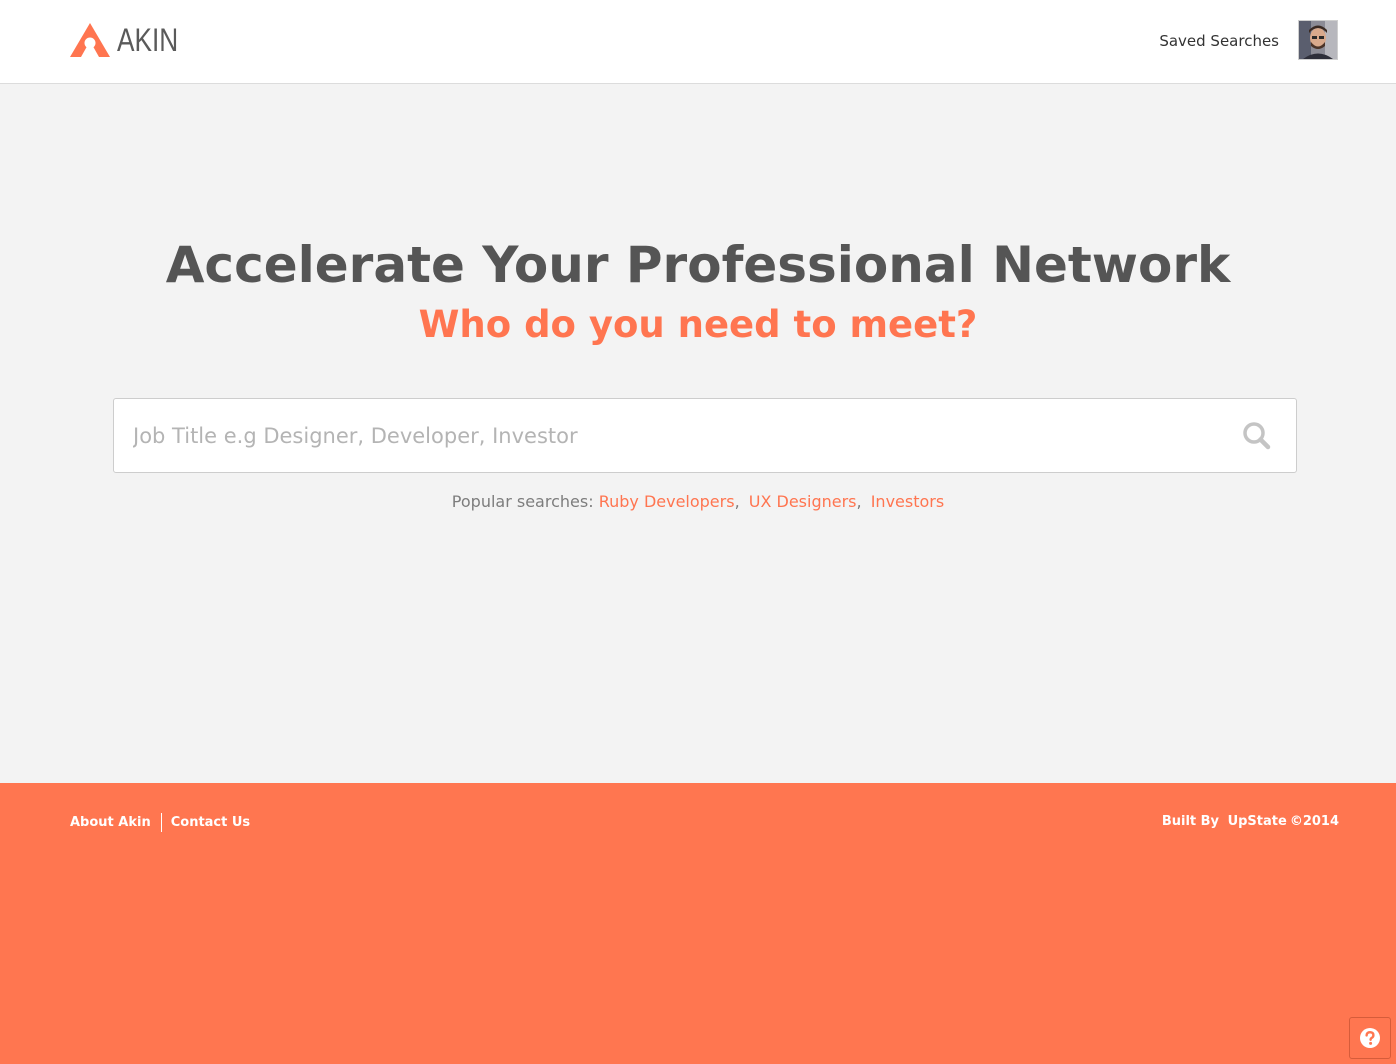 Image resolution: width=1396 pixels, height=1064 pixels. I want to click on avatar-photo-icon, so click(1318, 40).